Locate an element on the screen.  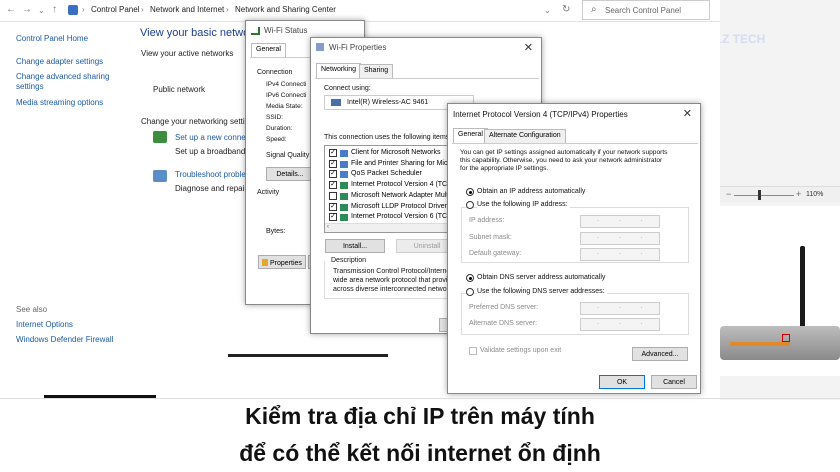
breadcrumb-control-panel: Control Panel is located at coordinates (115, 9).